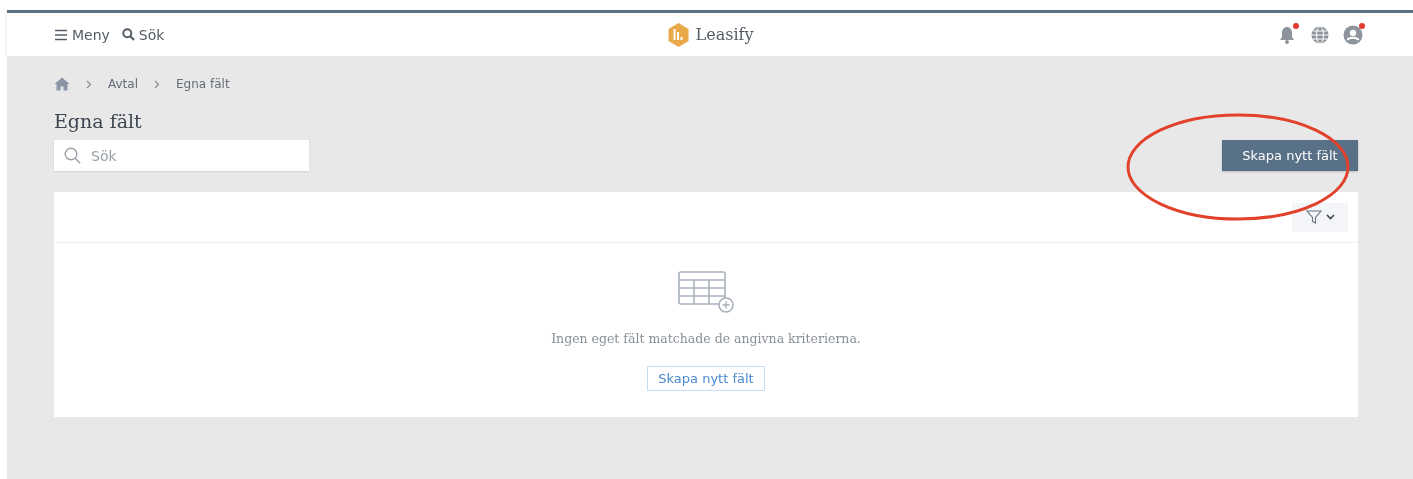 The width and height of the screenshot is (1413, 479). What do you see at coordinates (724, 34) in the screenshot?
I see `logo-text: Leasify` at bounding box center [724, 34].